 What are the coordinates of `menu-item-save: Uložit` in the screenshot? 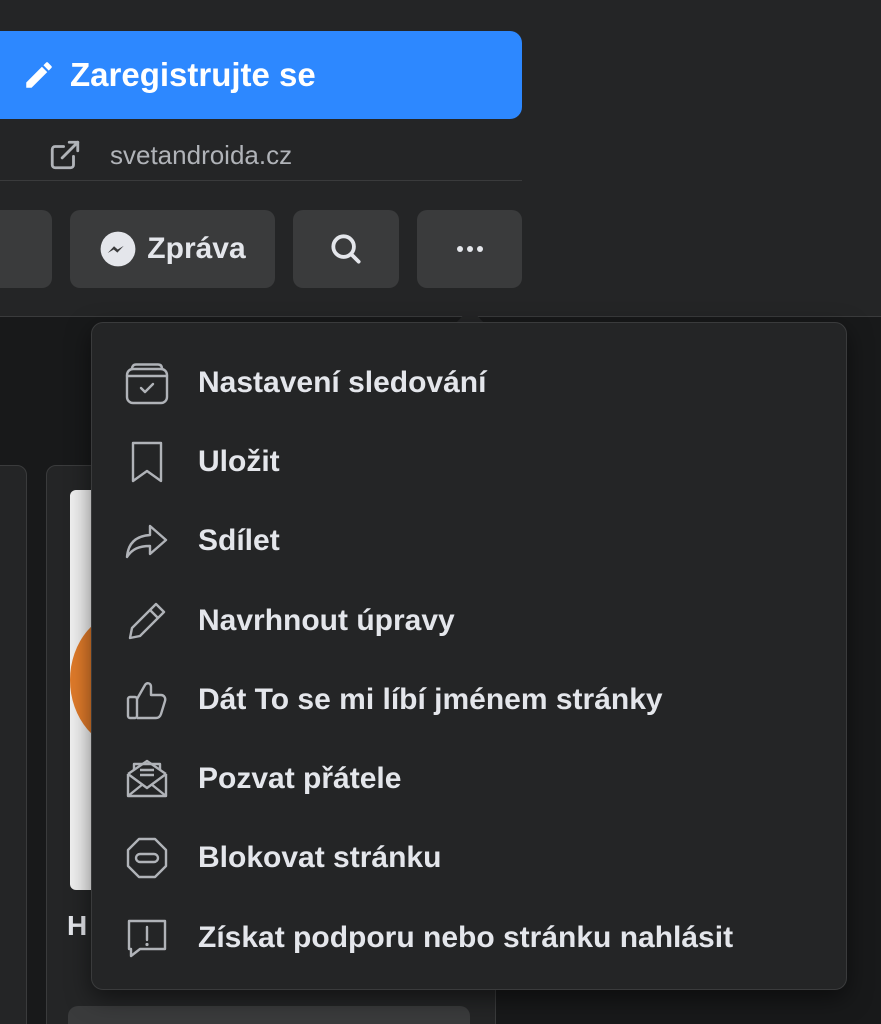 It's located at (469, 461).